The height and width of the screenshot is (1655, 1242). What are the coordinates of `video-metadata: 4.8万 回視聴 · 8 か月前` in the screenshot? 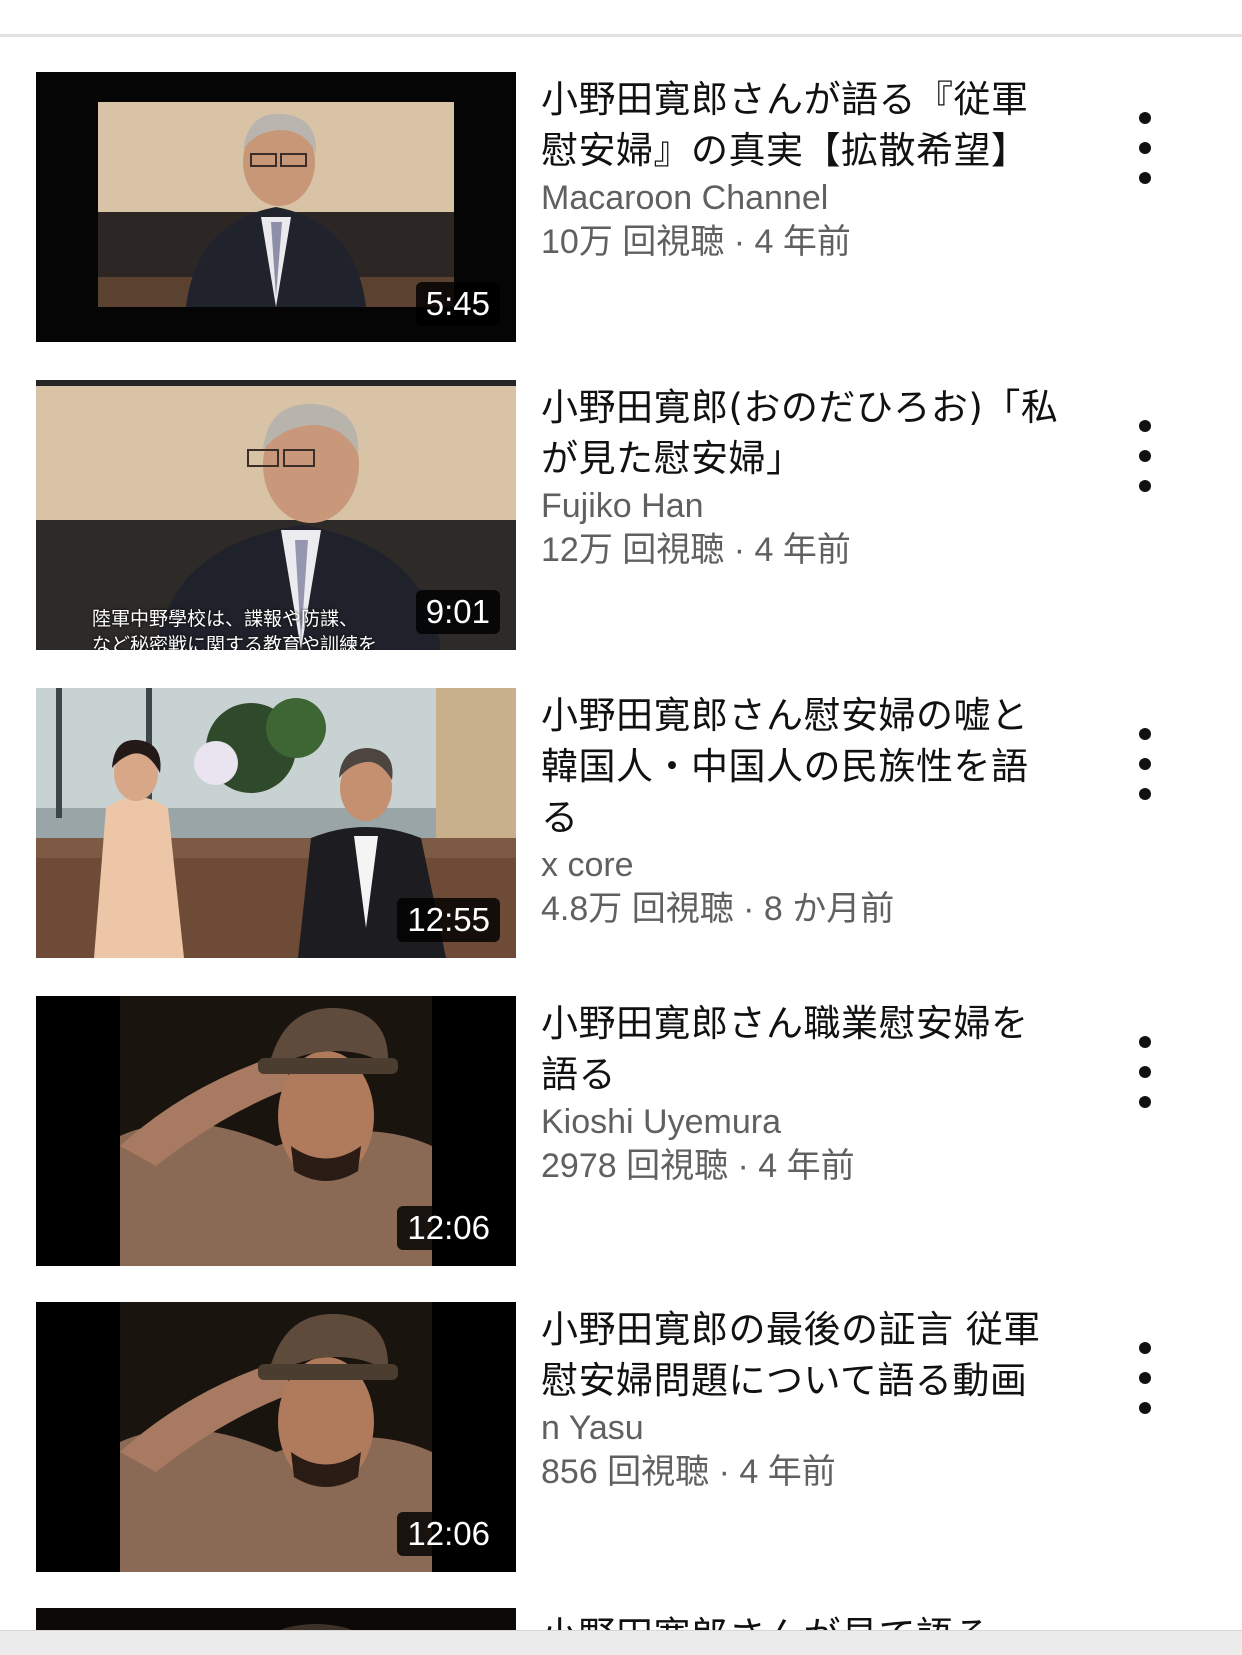 It's located at (718, 909).